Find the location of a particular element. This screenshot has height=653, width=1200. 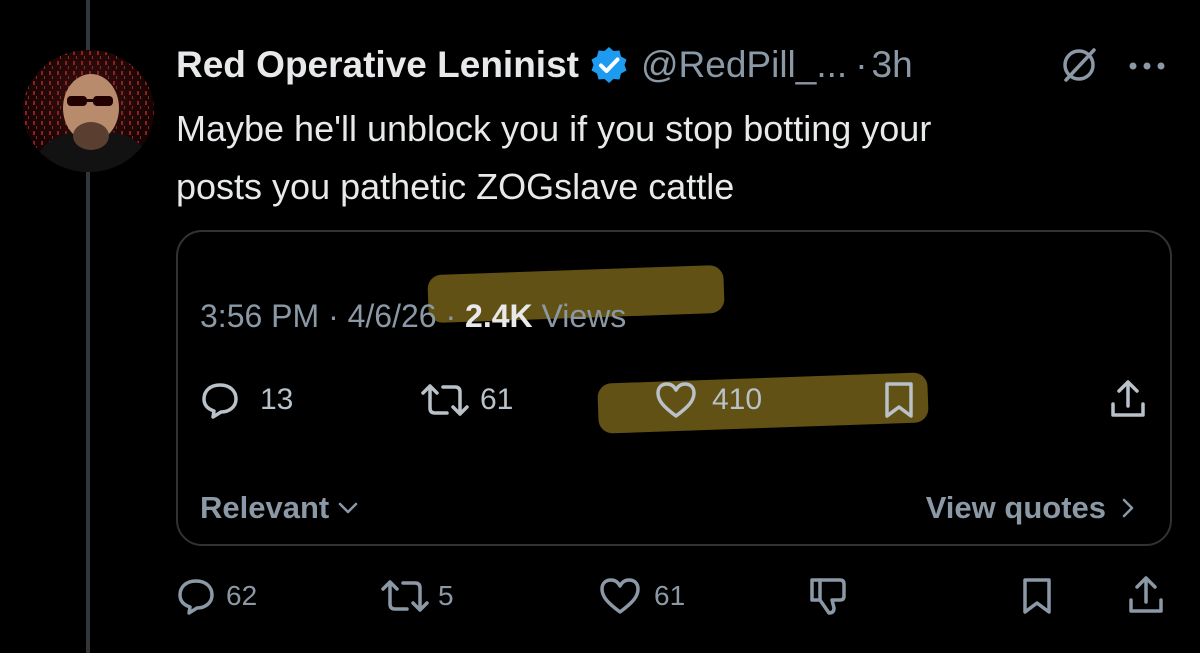

mute-icon is located at coordinates (1079, 65).